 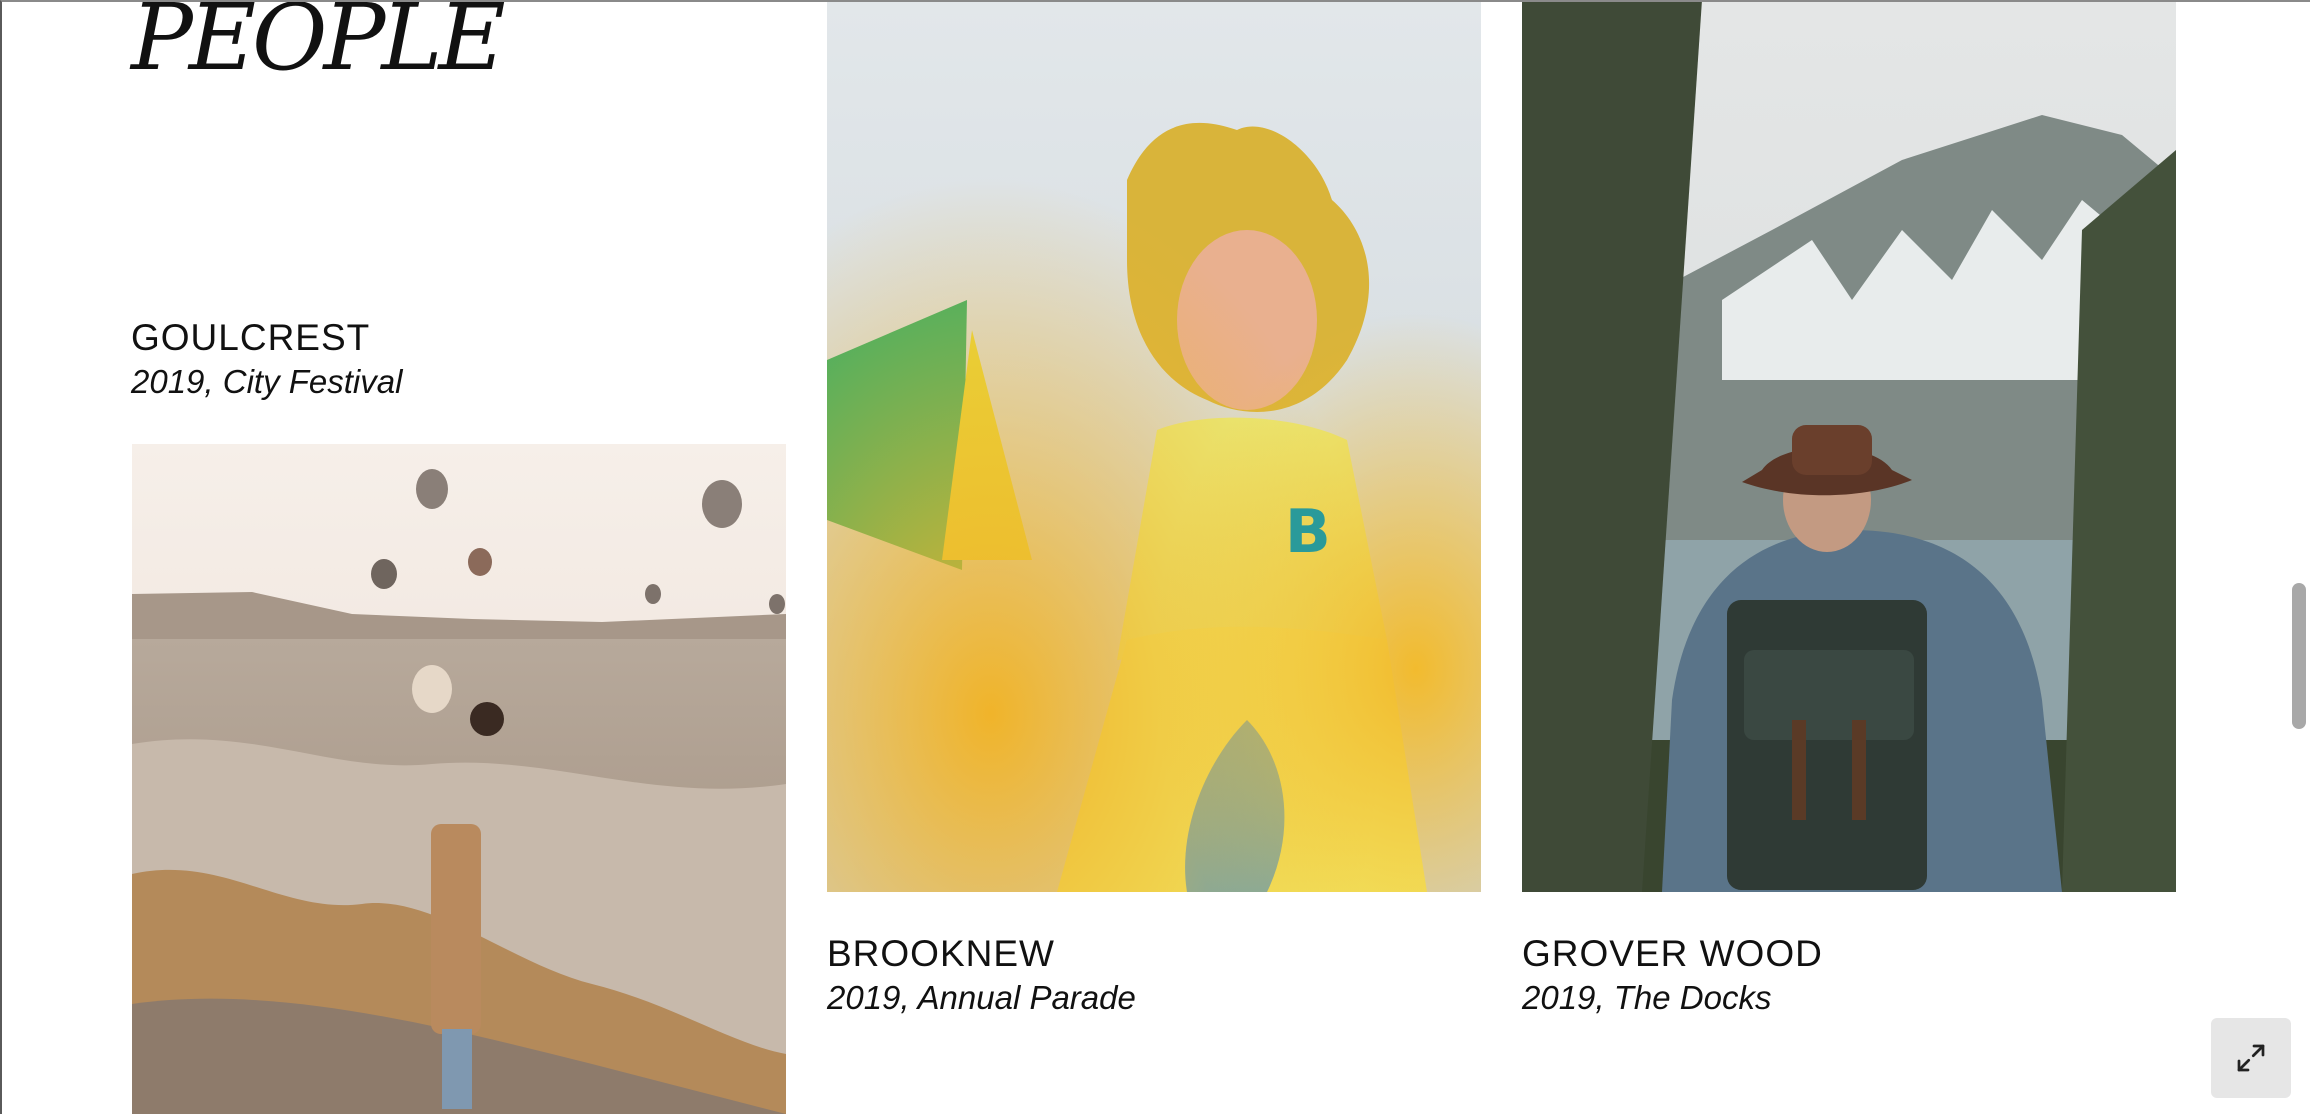 I want to click on card-title: GOULCREST, so click(x=266, y=338).